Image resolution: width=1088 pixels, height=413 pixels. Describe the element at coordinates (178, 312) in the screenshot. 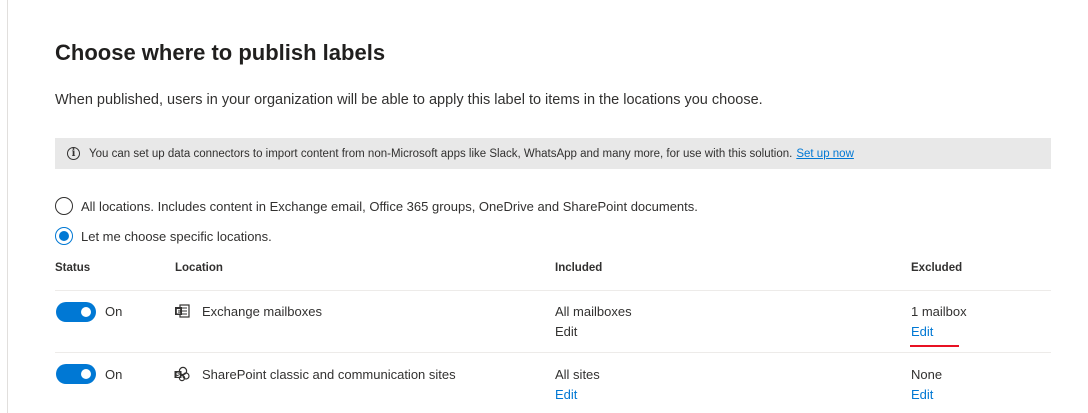

I see `svg-text: E` at that location.